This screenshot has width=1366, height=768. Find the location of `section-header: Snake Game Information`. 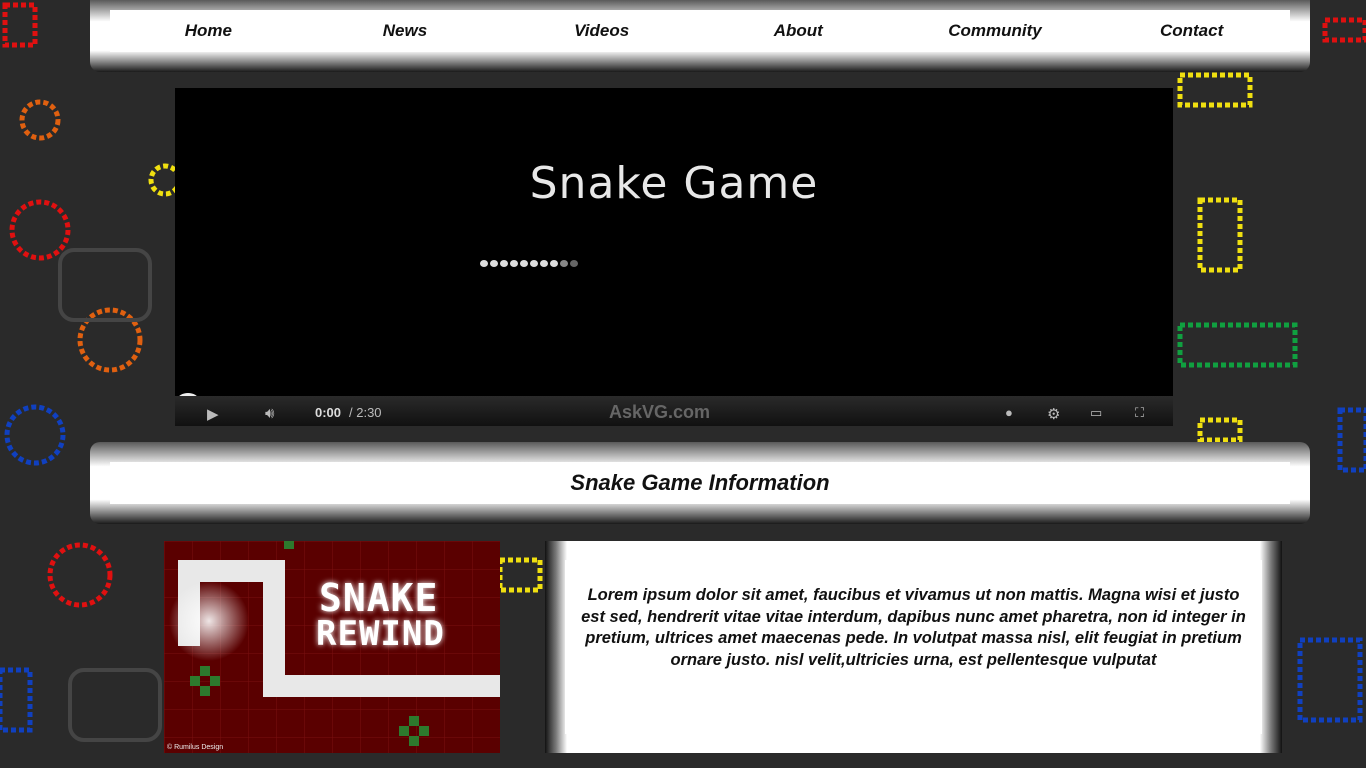

section-header: Snake Game Information is located at coordinates (700, 483).